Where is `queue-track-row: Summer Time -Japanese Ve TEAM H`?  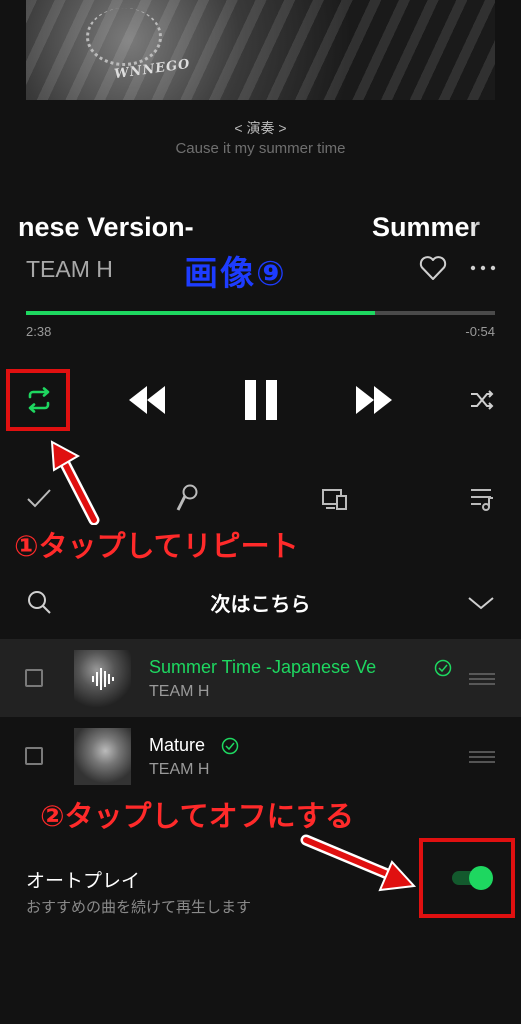 queue-track-row: Summer Time -Japanese Ve TEAM H is located at coordinates (260, 678).